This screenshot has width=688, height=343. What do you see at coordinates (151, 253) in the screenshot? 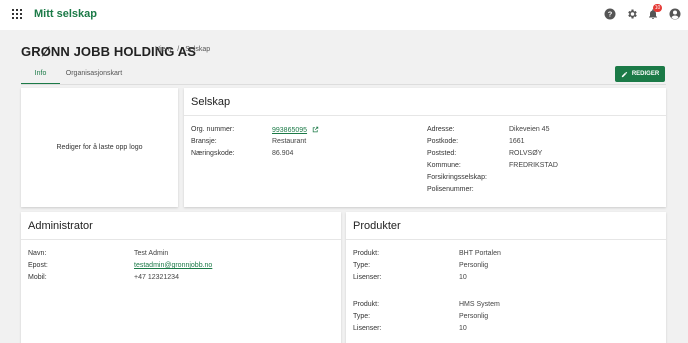
I see `admin-name-value: Test Admin` at bounding box center [151, 253].